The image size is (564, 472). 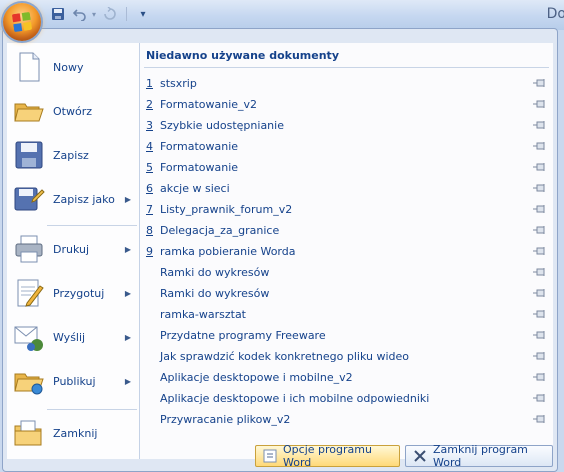 I want to click on send-icon, so click(x=28, y=338).